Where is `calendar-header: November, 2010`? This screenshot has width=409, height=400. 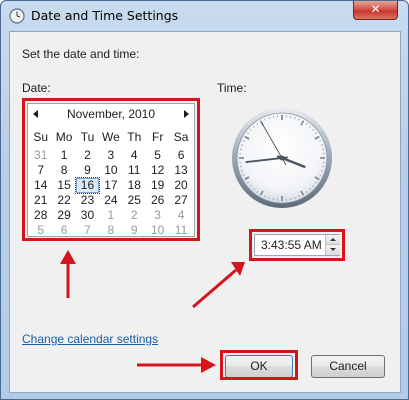
calendar-header: November, 2010 is located at coordinates (111, 115).